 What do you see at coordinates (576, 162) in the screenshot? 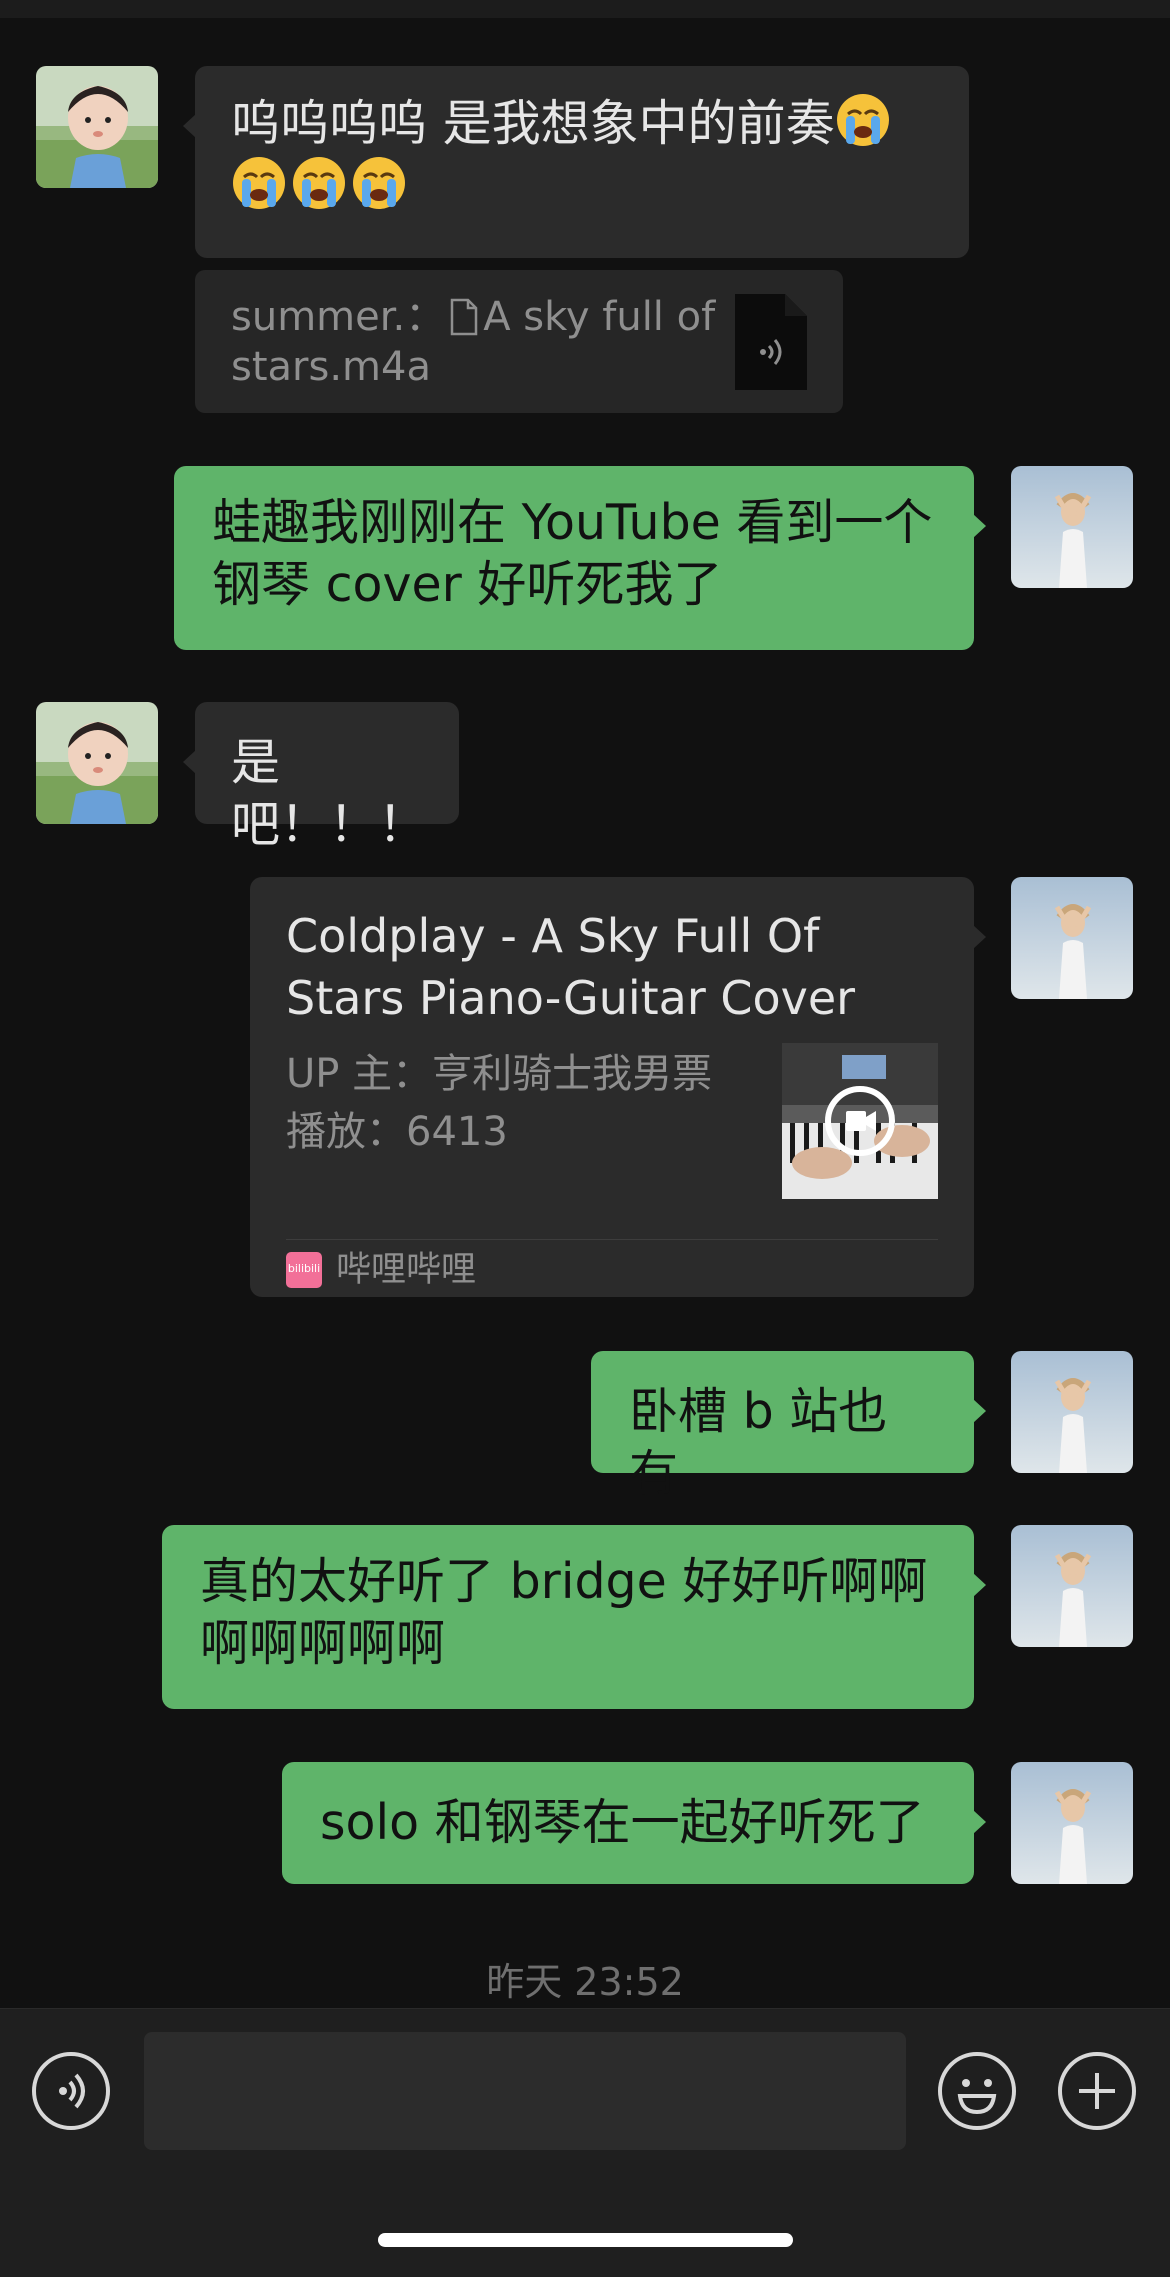
I see `message-bubble-incoming: 呜呜呜呜 是我想象中的前奏` at bounding box center [576, 162].